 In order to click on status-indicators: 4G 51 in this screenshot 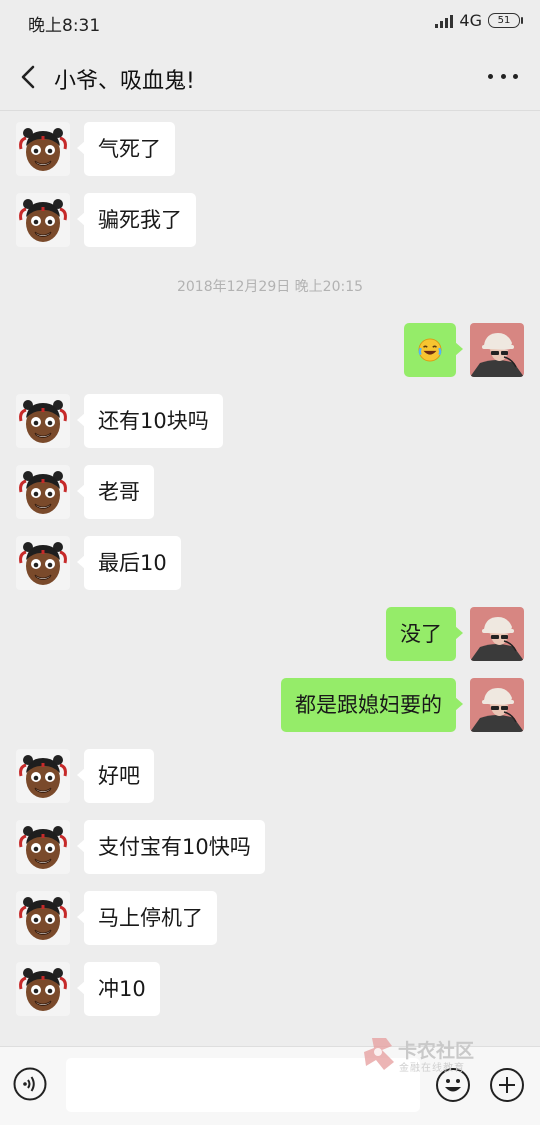, I will do `click(479, 20)`.